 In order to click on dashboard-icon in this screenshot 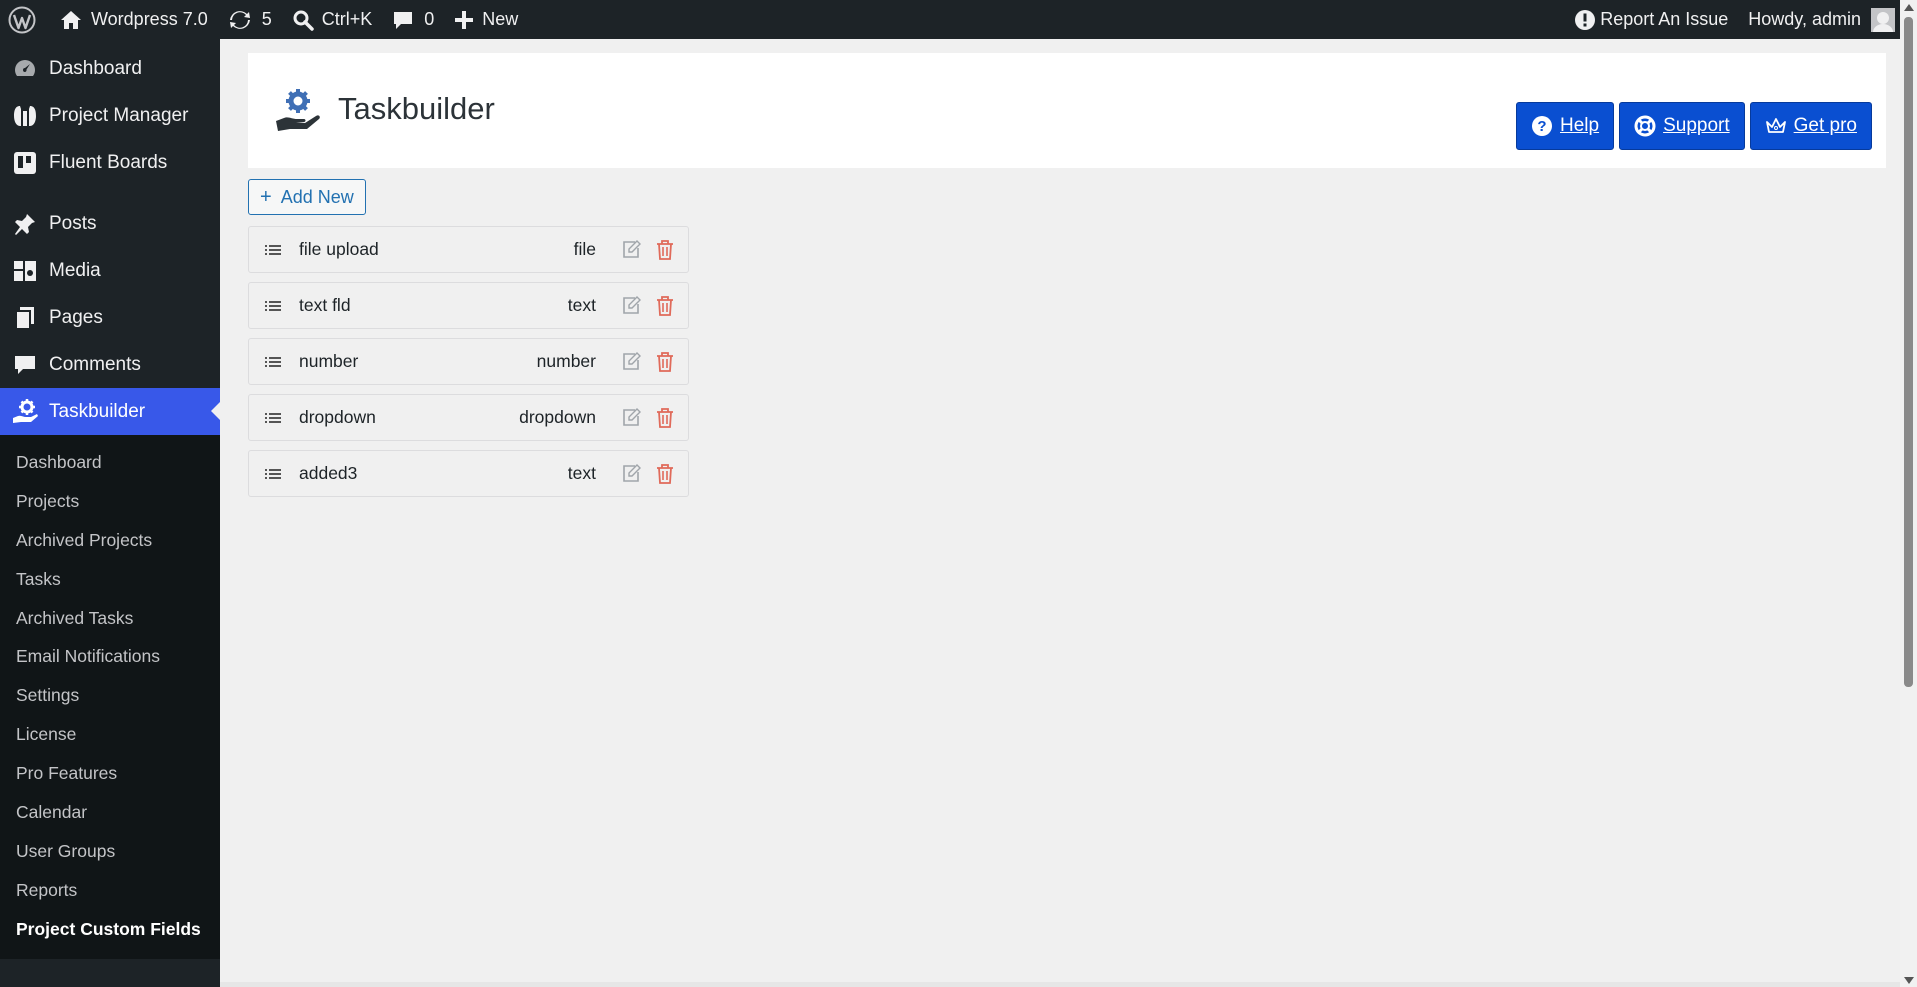, I will do `click(25, 69)`.